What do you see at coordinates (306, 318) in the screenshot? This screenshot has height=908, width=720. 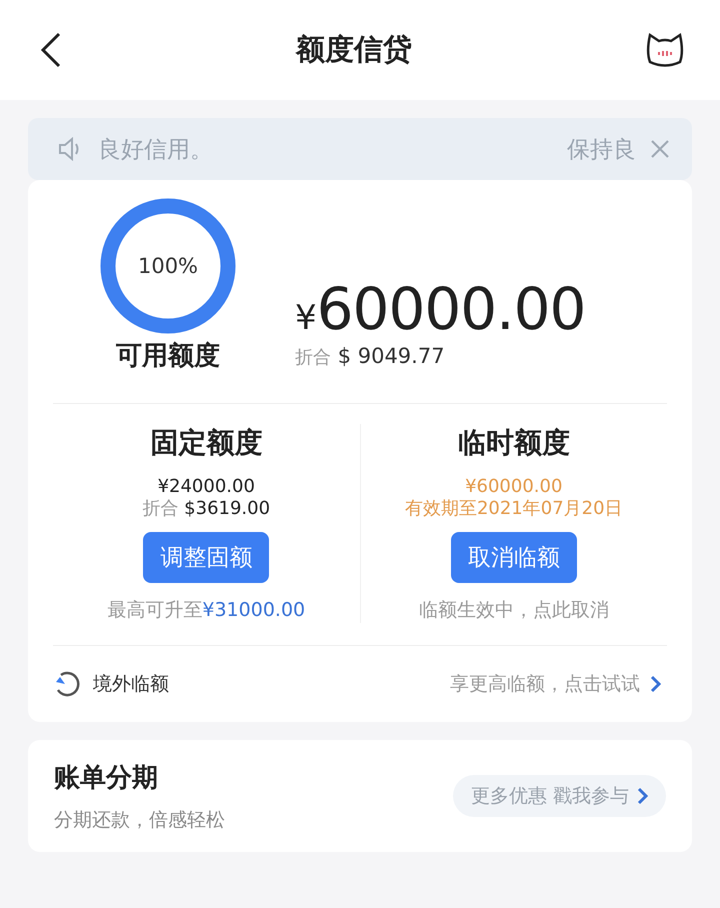 I see `currency-sign: ¥` at bounding box center [306, 318].